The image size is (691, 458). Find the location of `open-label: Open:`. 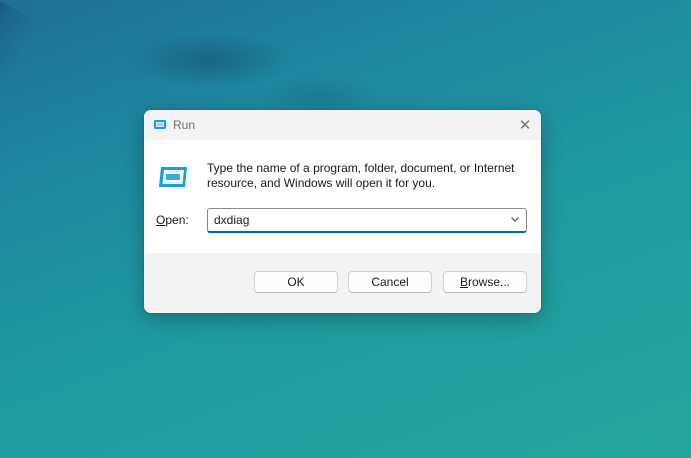

open-label: Open: is located at coordinates (172, 220).